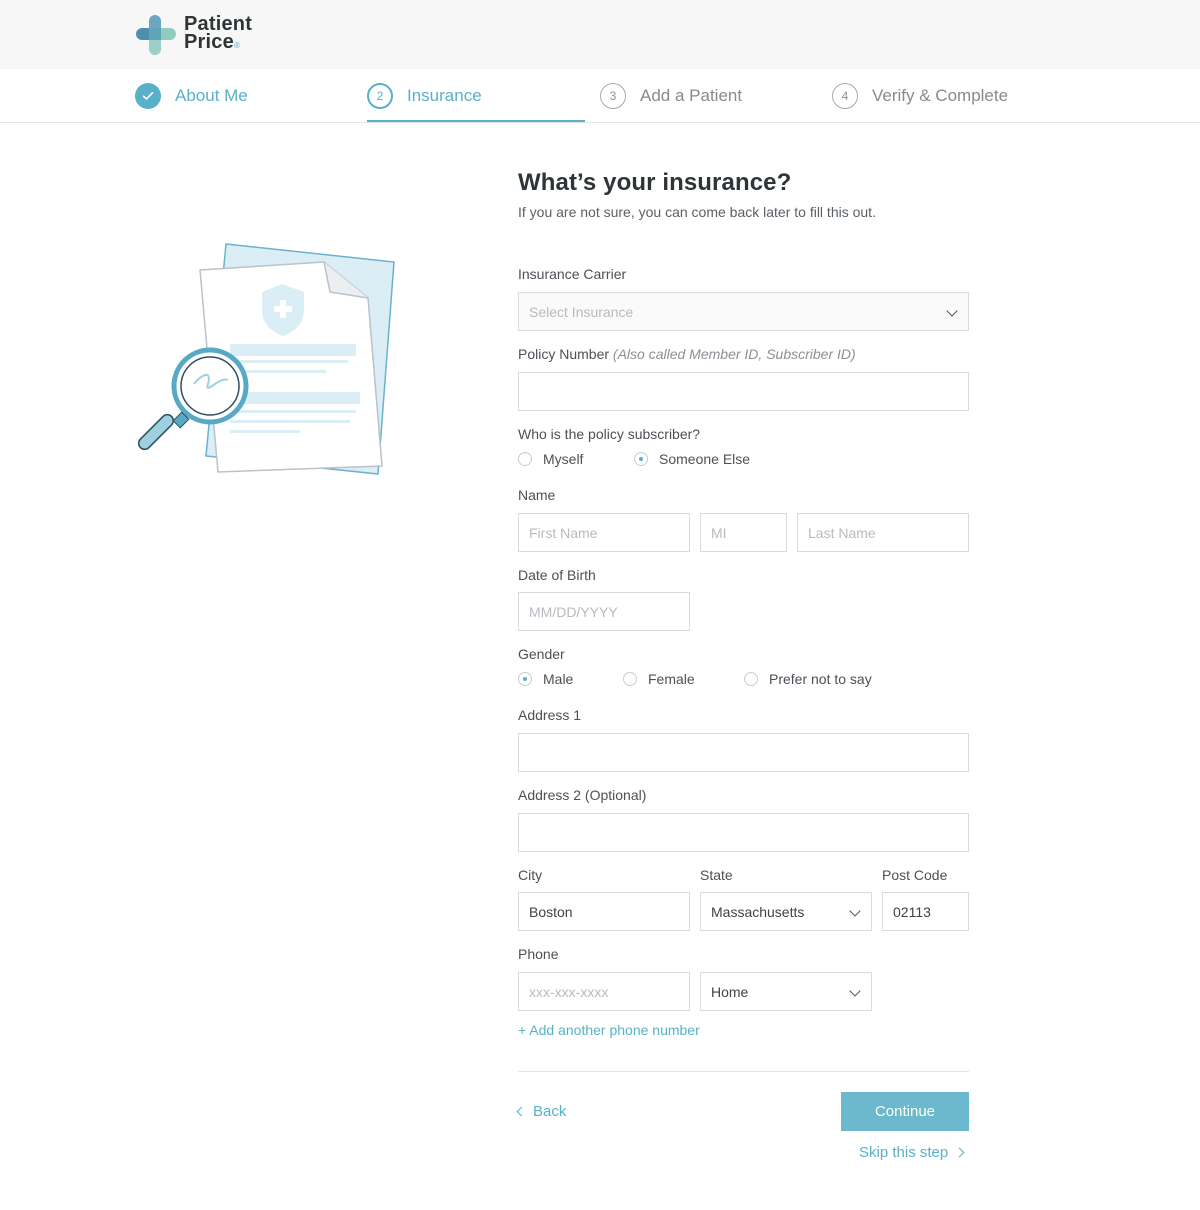 The height and width of the screenshot is (1210, 1200). Describe the element at coordinates (444, 95) in the screenshot. I see `step-label: Insurance` at that location.